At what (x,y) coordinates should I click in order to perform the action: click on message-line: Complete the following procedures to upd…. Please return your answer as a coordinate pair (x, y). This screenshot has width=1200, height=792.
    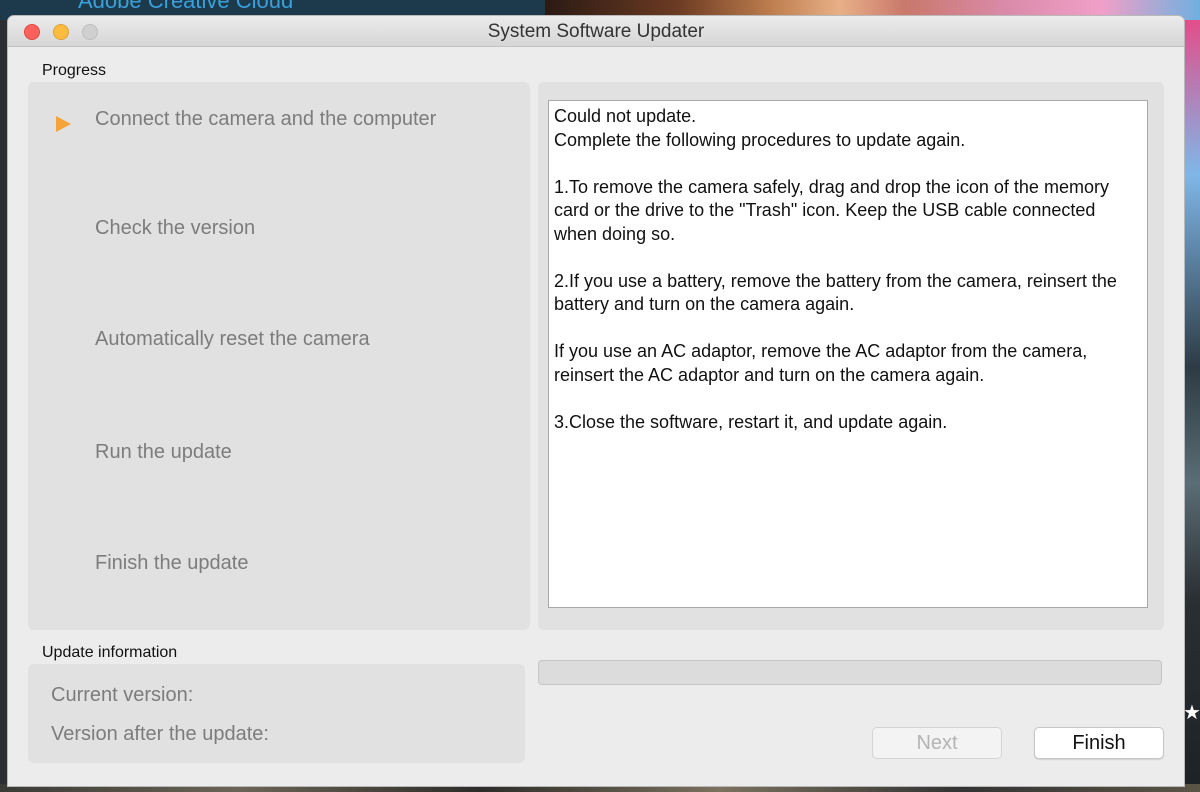
    Looking at the image, I should click on (760, 139).